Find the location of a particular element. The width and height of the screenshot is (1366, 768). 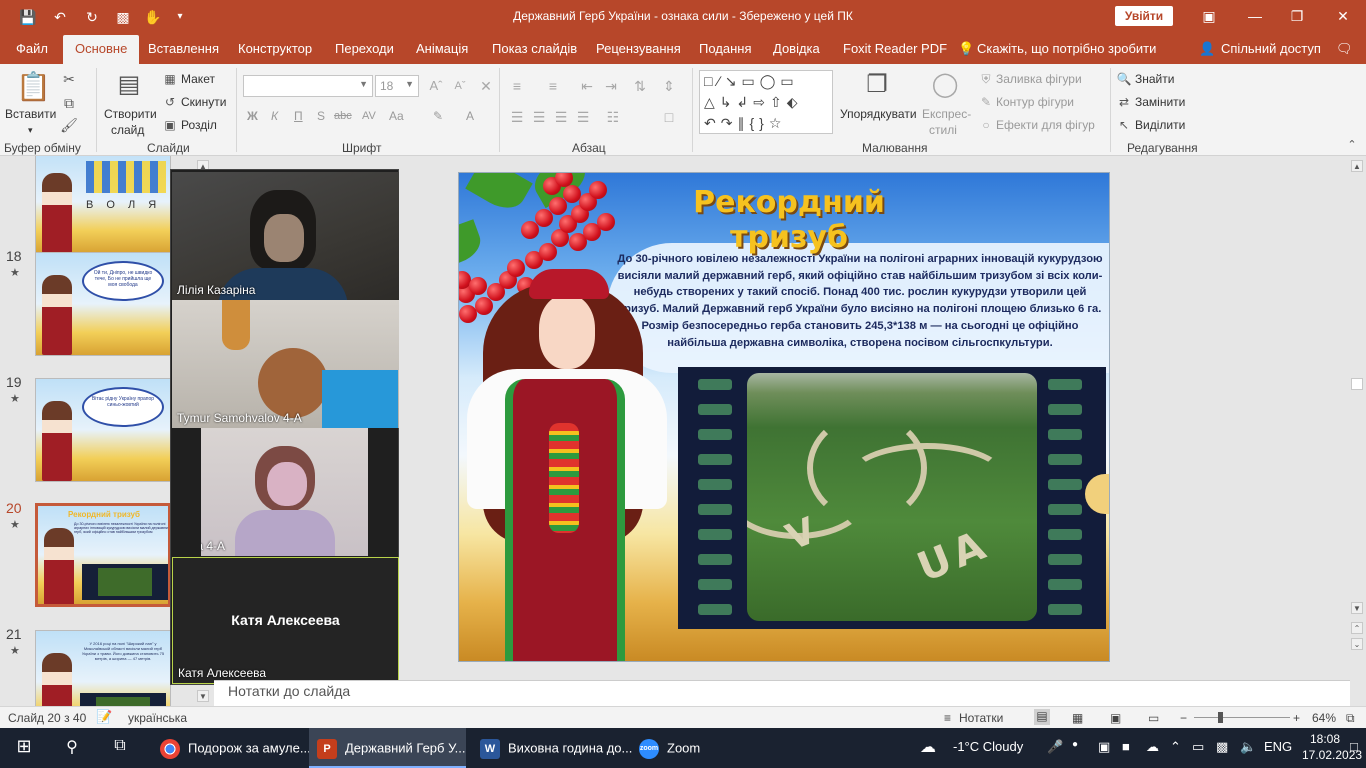

close-icon: ✕ is located at coordinates (1343, 16).